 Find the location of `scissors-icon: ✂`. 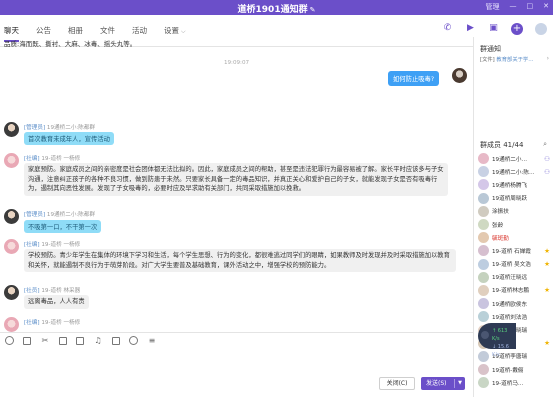

scissors-icon: ✂ is located at coordinates (45, 341).